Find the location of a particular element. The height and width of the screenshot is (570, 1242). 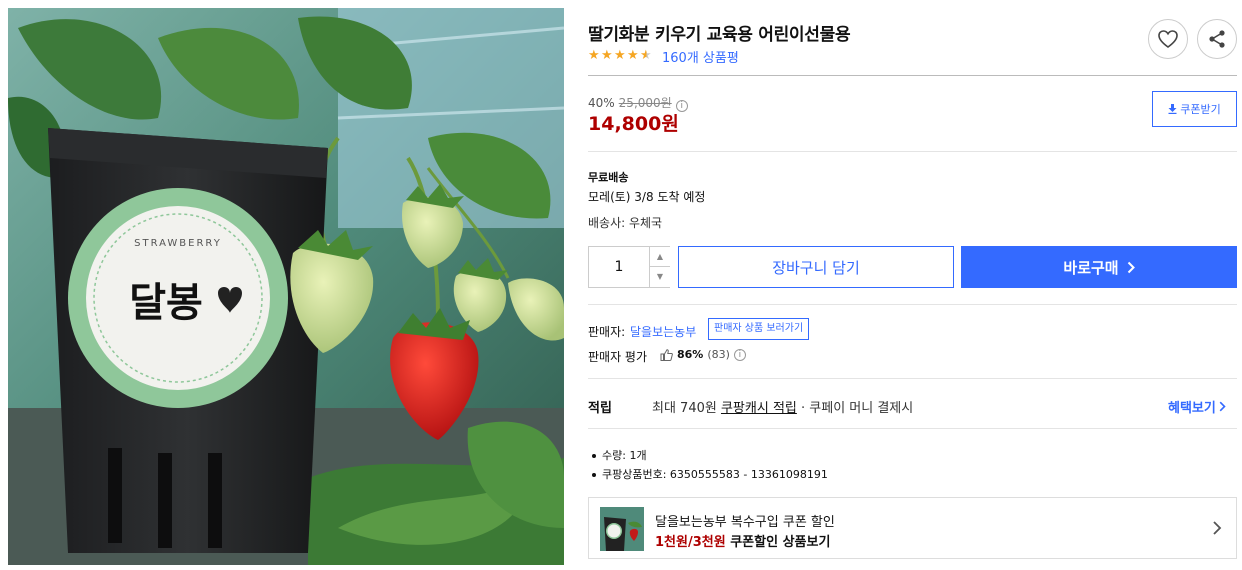

promo-discount-amount: 1천원/3천원 is located at coordinates (690, 542).